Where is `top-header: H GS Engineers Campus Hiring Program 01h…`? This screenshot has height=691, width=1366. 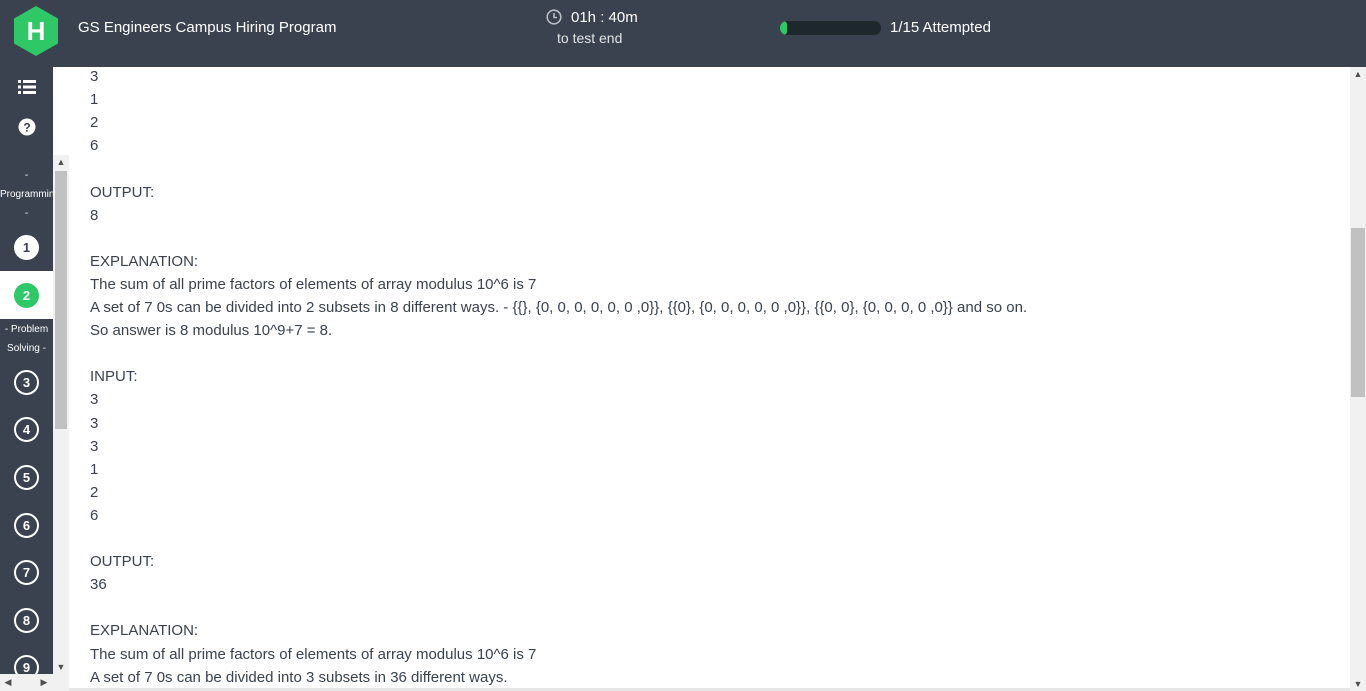
top-header: H GS Engineers Campus Hiring Program 01h… is located at coordinates (683, 33).